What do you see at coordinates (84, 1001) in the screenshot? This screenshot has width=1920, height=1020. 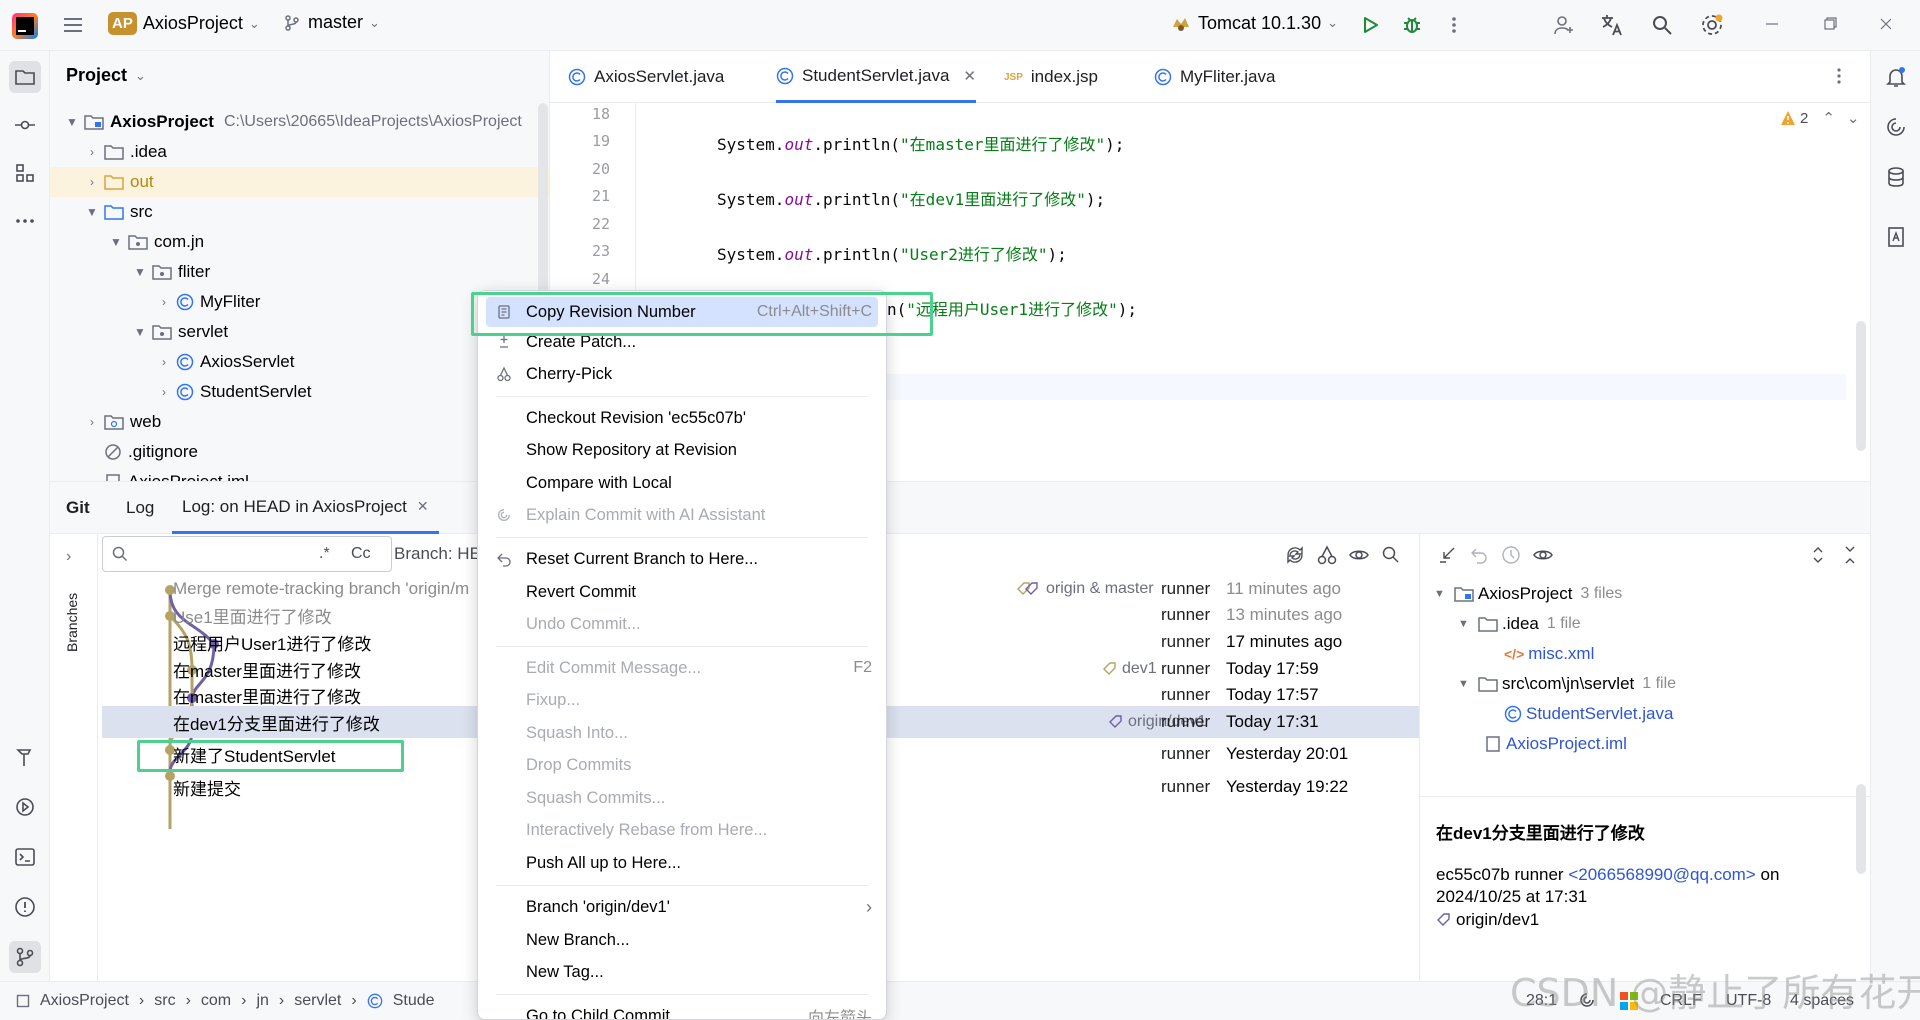 I see `breadcrumb-item: AxiosProject` at bounding box center [84, 1001].